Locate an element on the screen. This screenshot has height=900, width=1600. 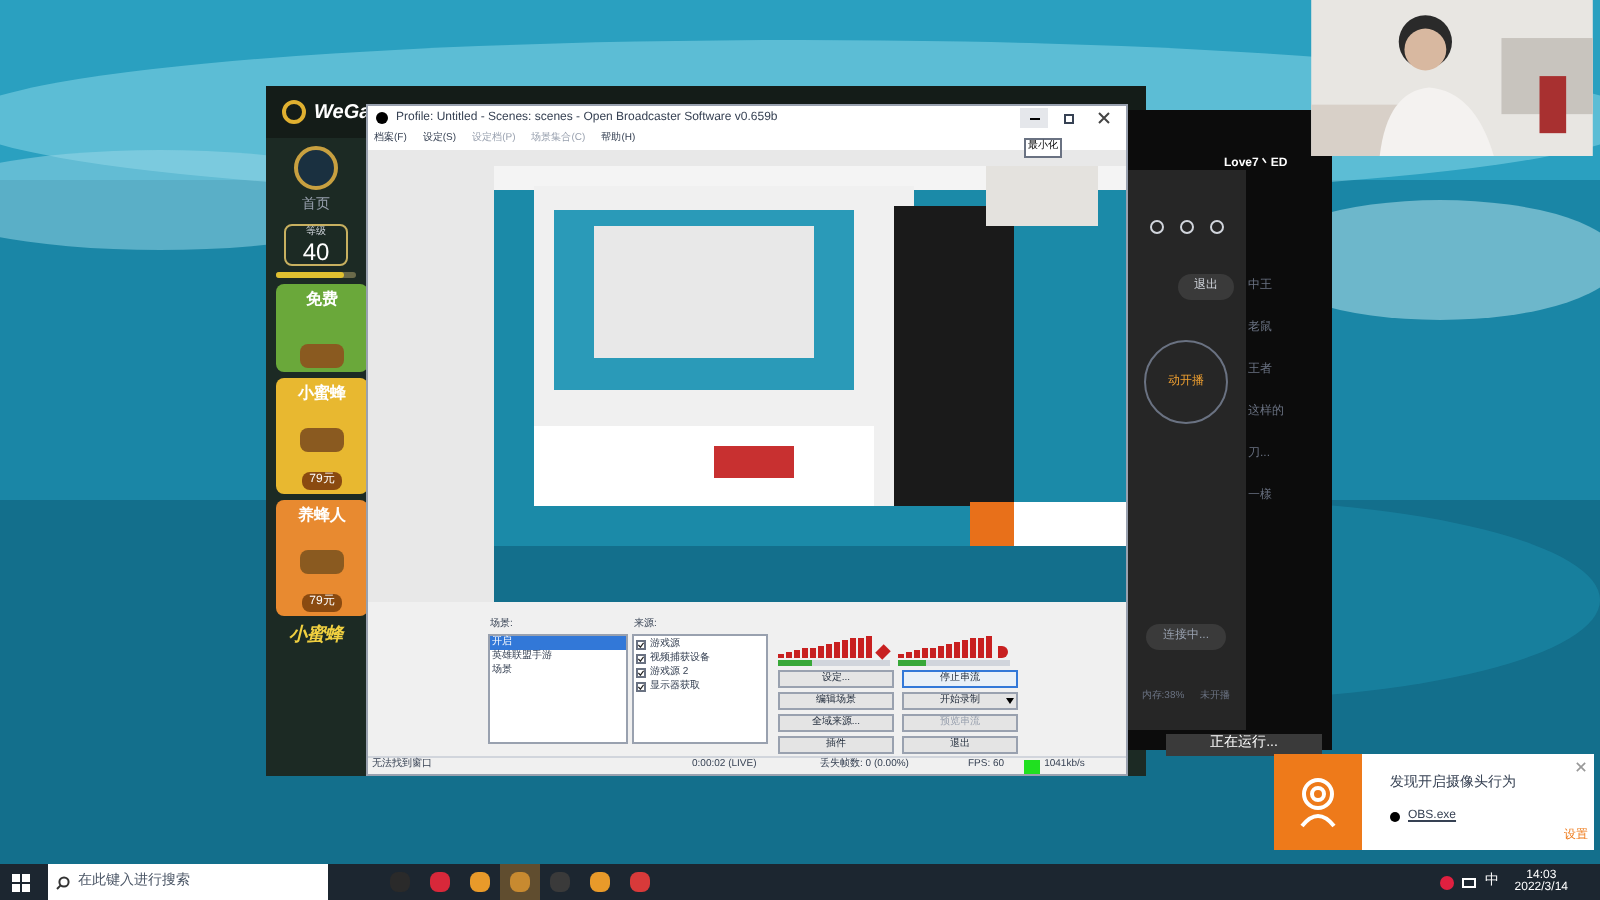
start-icon is located at coordinates (21, 882).